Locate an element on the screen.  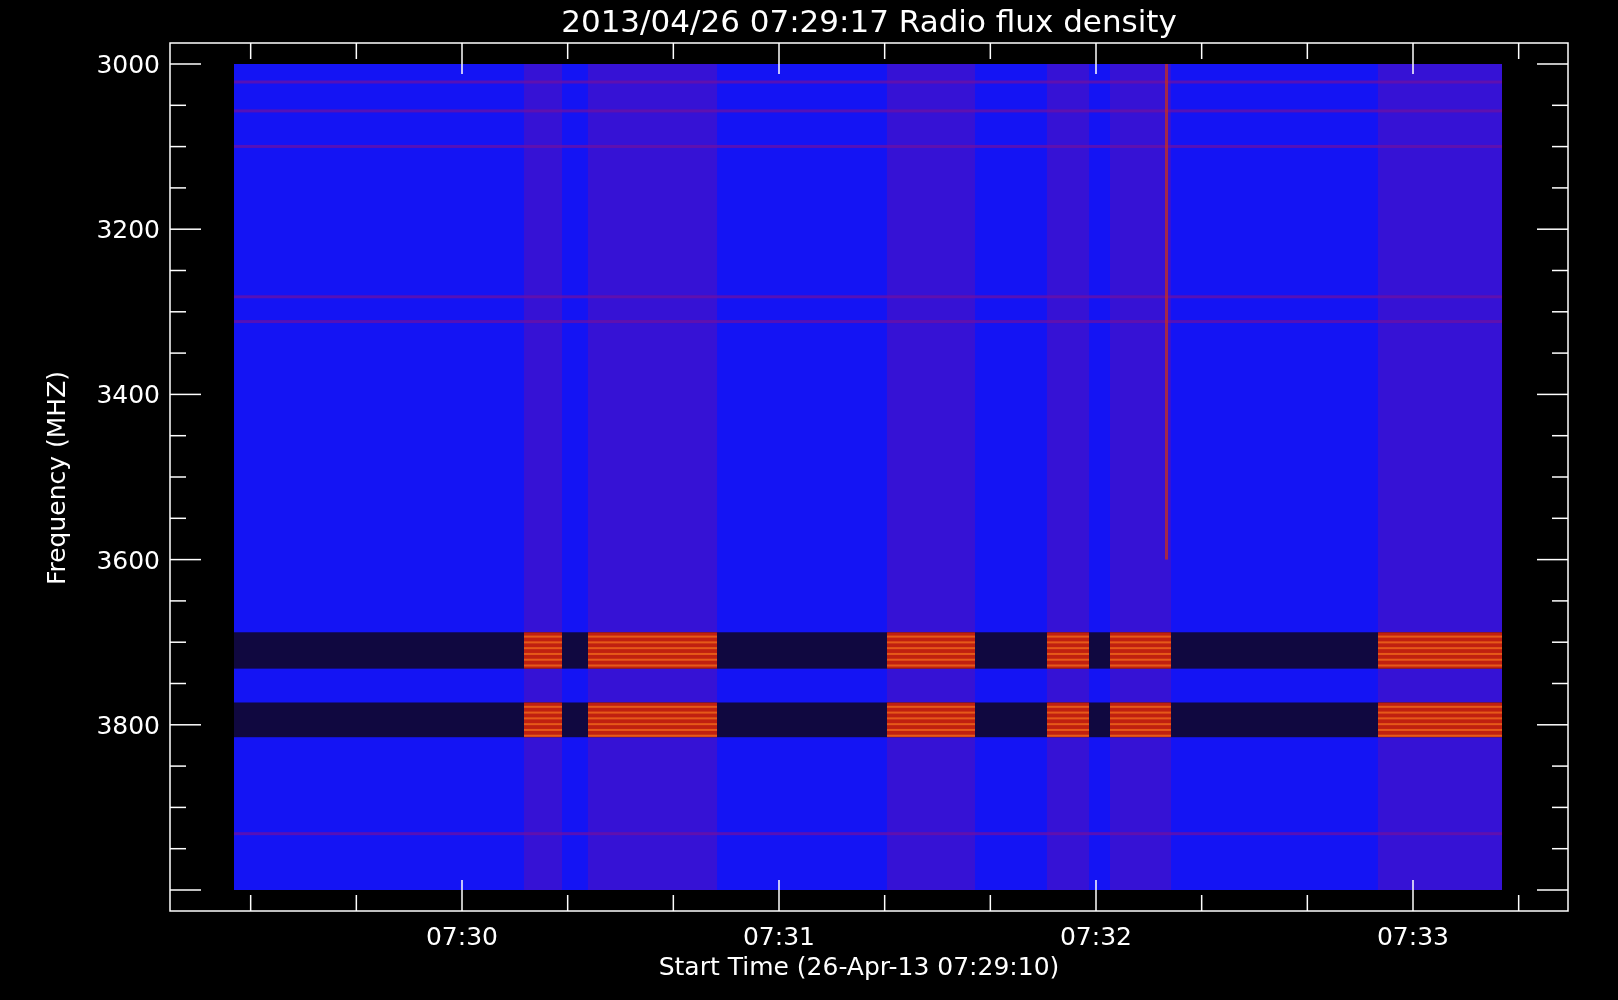
x-tick-label: 07:31 is located at coordinates (779, 936).